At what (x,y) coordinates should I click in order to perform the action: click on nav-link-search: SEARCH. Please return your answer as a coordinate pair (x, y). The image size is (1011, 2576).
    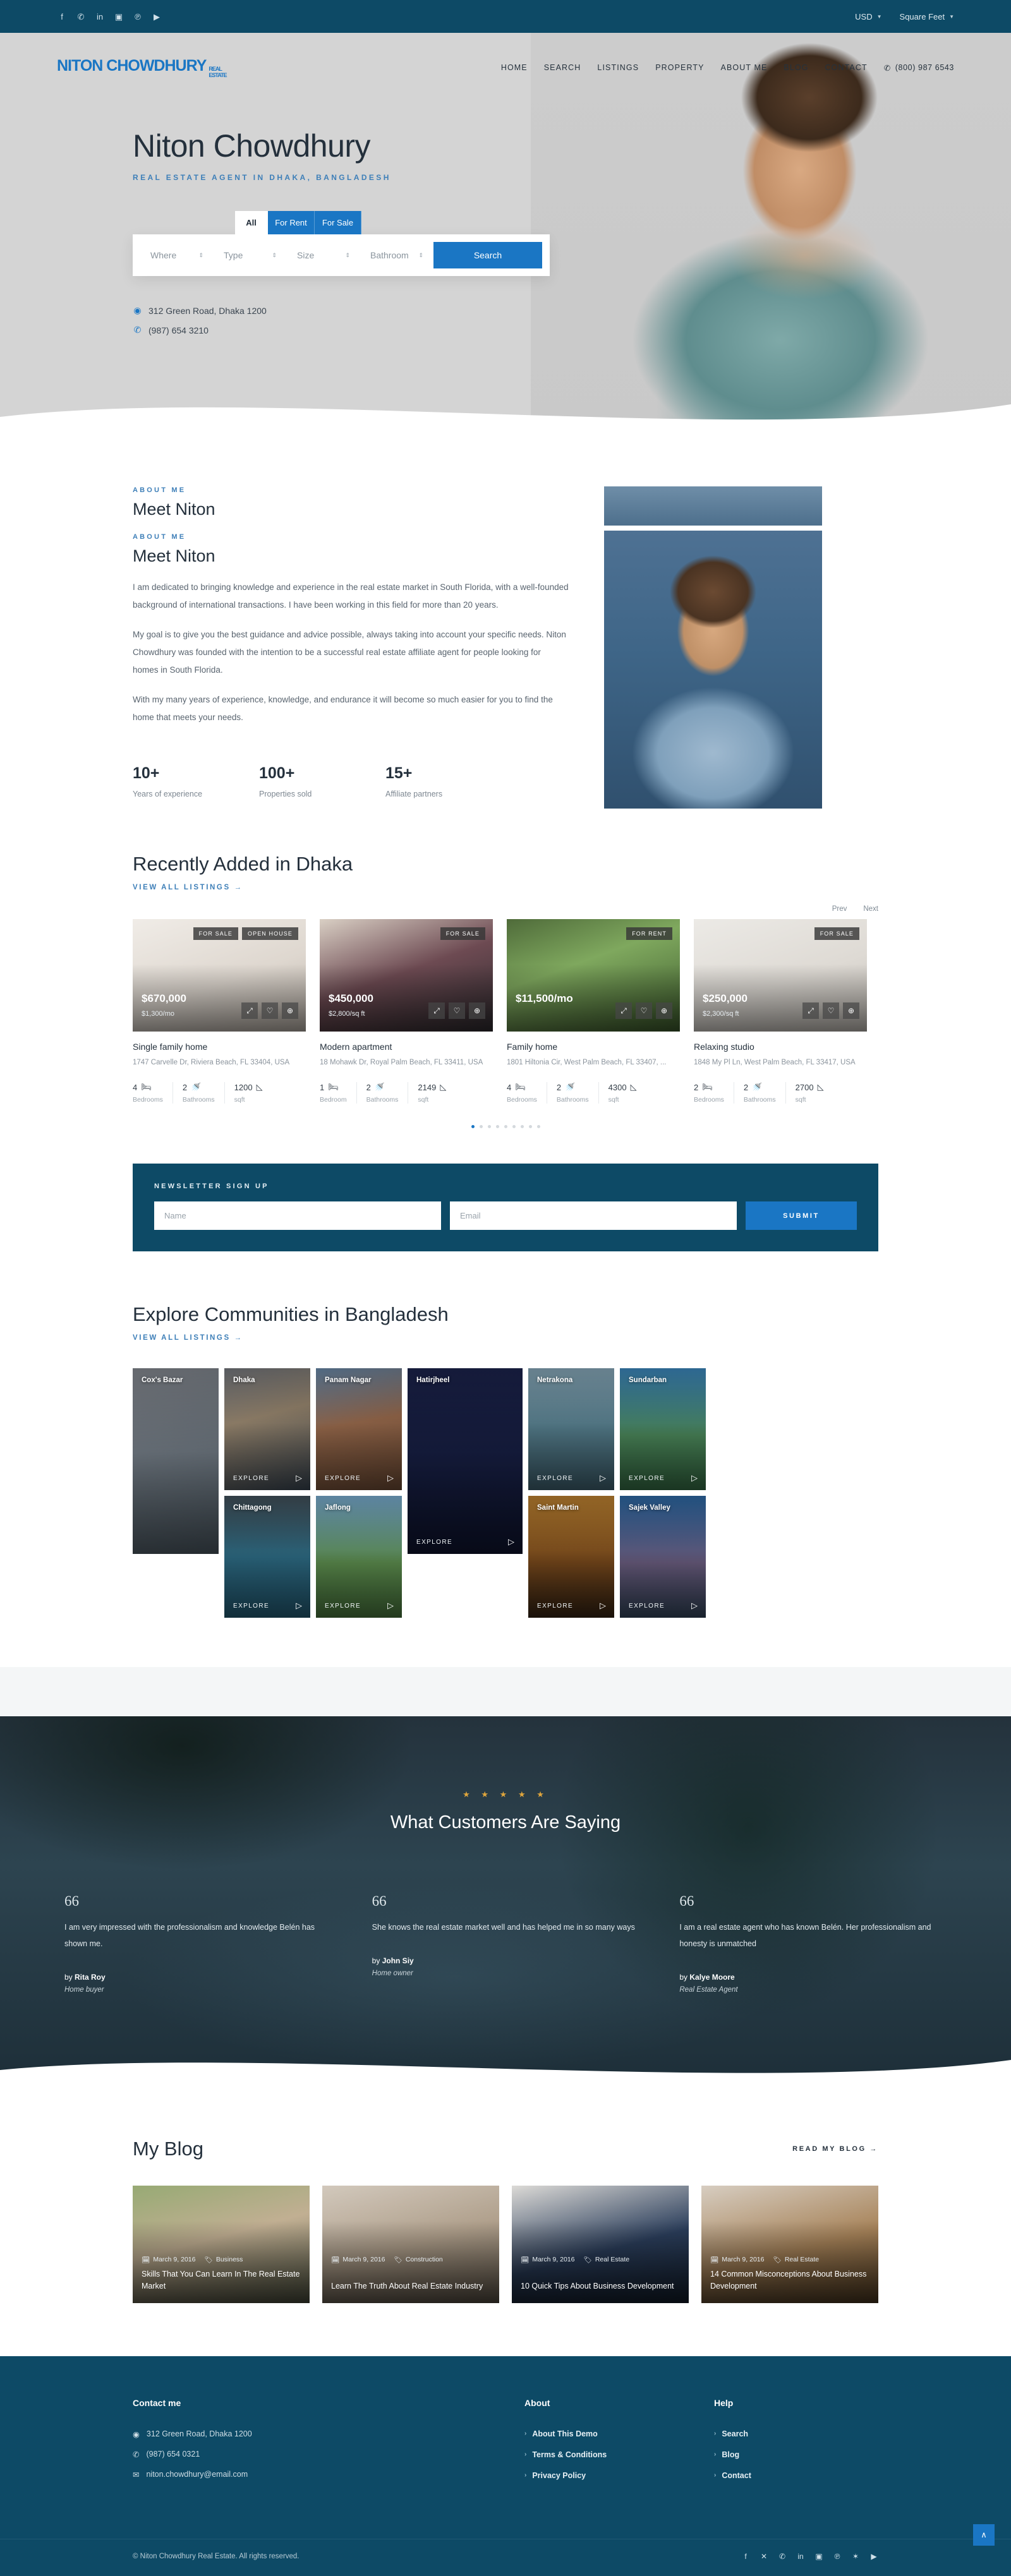
    Looking at the image, I should click on (562, 67).